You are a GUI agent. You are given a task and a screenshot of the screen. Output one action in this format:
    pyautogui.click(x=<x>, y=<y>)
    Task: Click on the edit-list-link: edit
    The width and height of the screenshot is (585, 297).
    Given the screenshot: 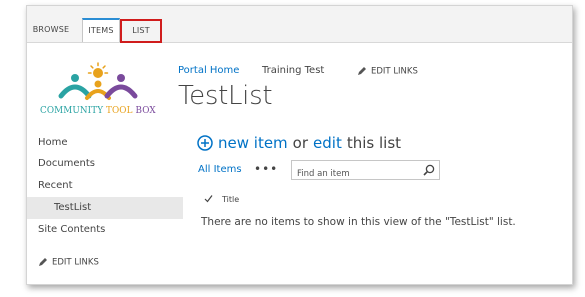 What is the action you would take?
    pyautogui.click(x=327, y=143)
    